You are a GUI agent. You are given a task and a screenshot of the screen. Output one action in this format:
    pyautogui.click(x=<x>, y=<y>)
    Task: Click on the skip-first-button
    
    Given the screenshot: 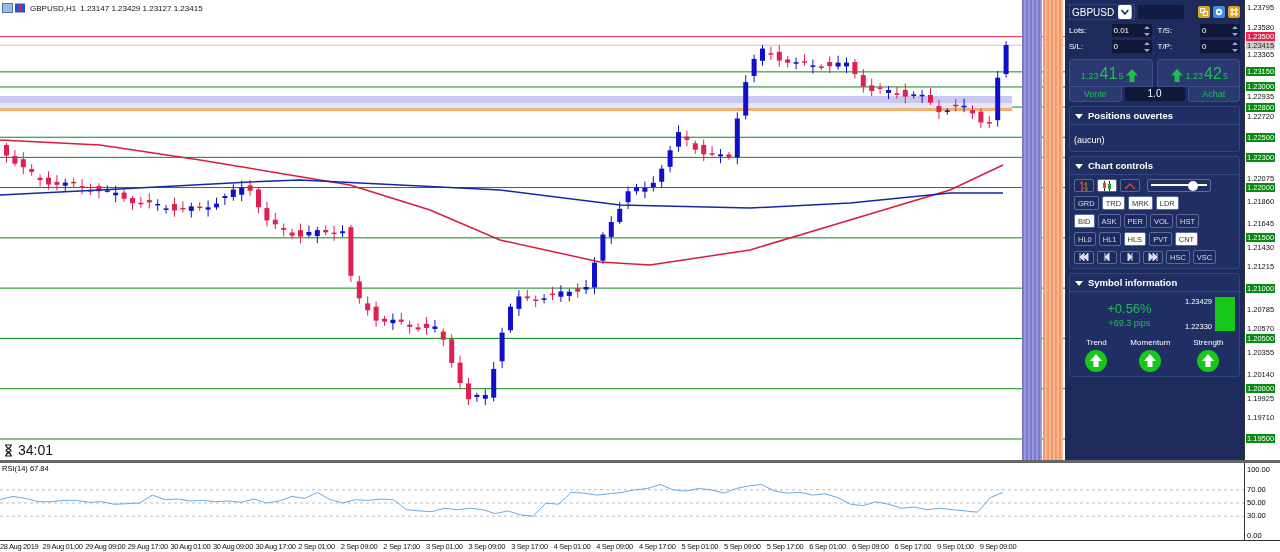 What is the action you would take?
    pyautogui.click(x=1084, y=257)
    